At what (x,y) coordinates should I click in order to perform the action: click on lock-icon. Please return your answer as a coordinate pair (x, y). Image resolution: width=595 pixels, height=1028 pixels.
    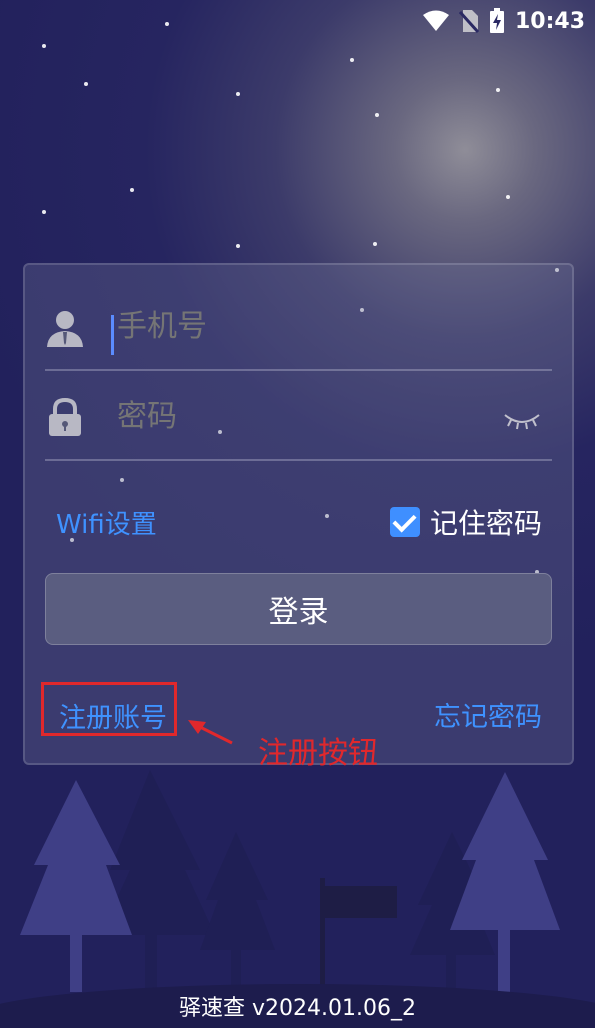
    Looking at the image, I should click on (65, 416).